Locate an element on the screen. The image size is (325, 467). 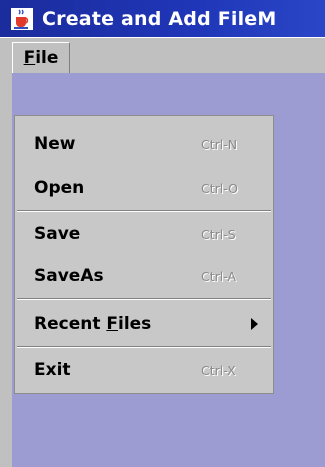
menu-bar: File is located at coordinates (162, 55).